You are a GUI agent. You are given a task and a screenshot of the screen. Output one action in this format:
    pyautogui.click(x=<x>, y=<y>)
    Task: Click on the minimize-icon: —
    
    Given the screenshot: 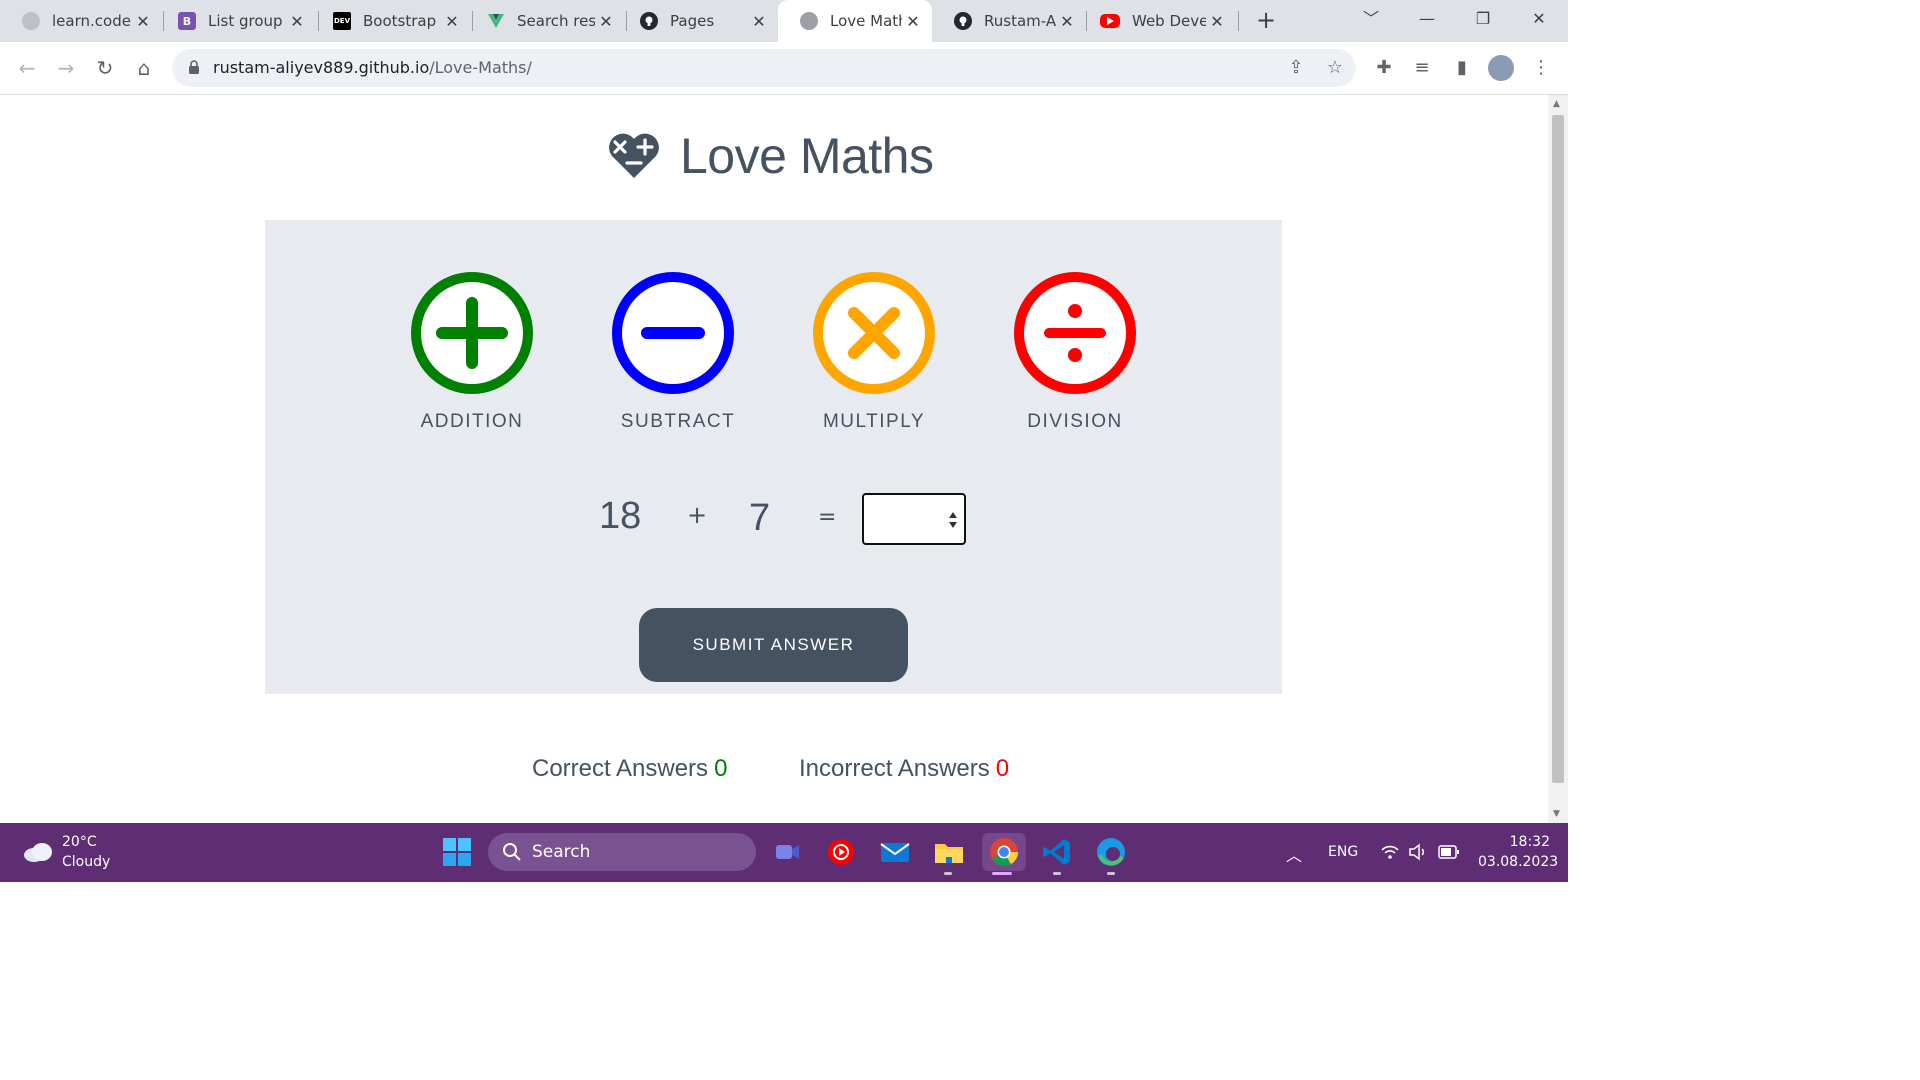 What is the action you would take?
    pyautogui.click(x=1427, y=19)
    